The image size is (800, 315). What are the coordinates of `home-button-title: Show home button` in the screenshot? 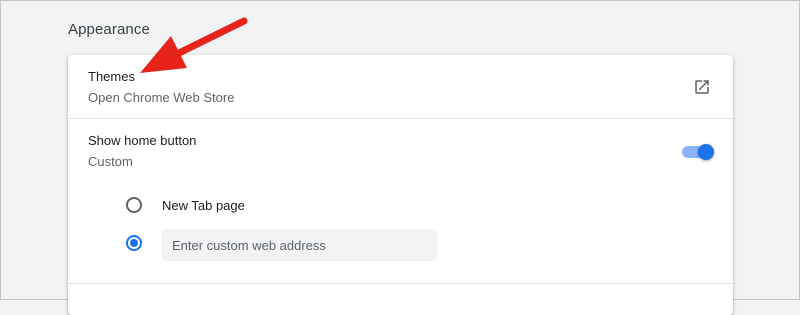 It's located at (142, 140).